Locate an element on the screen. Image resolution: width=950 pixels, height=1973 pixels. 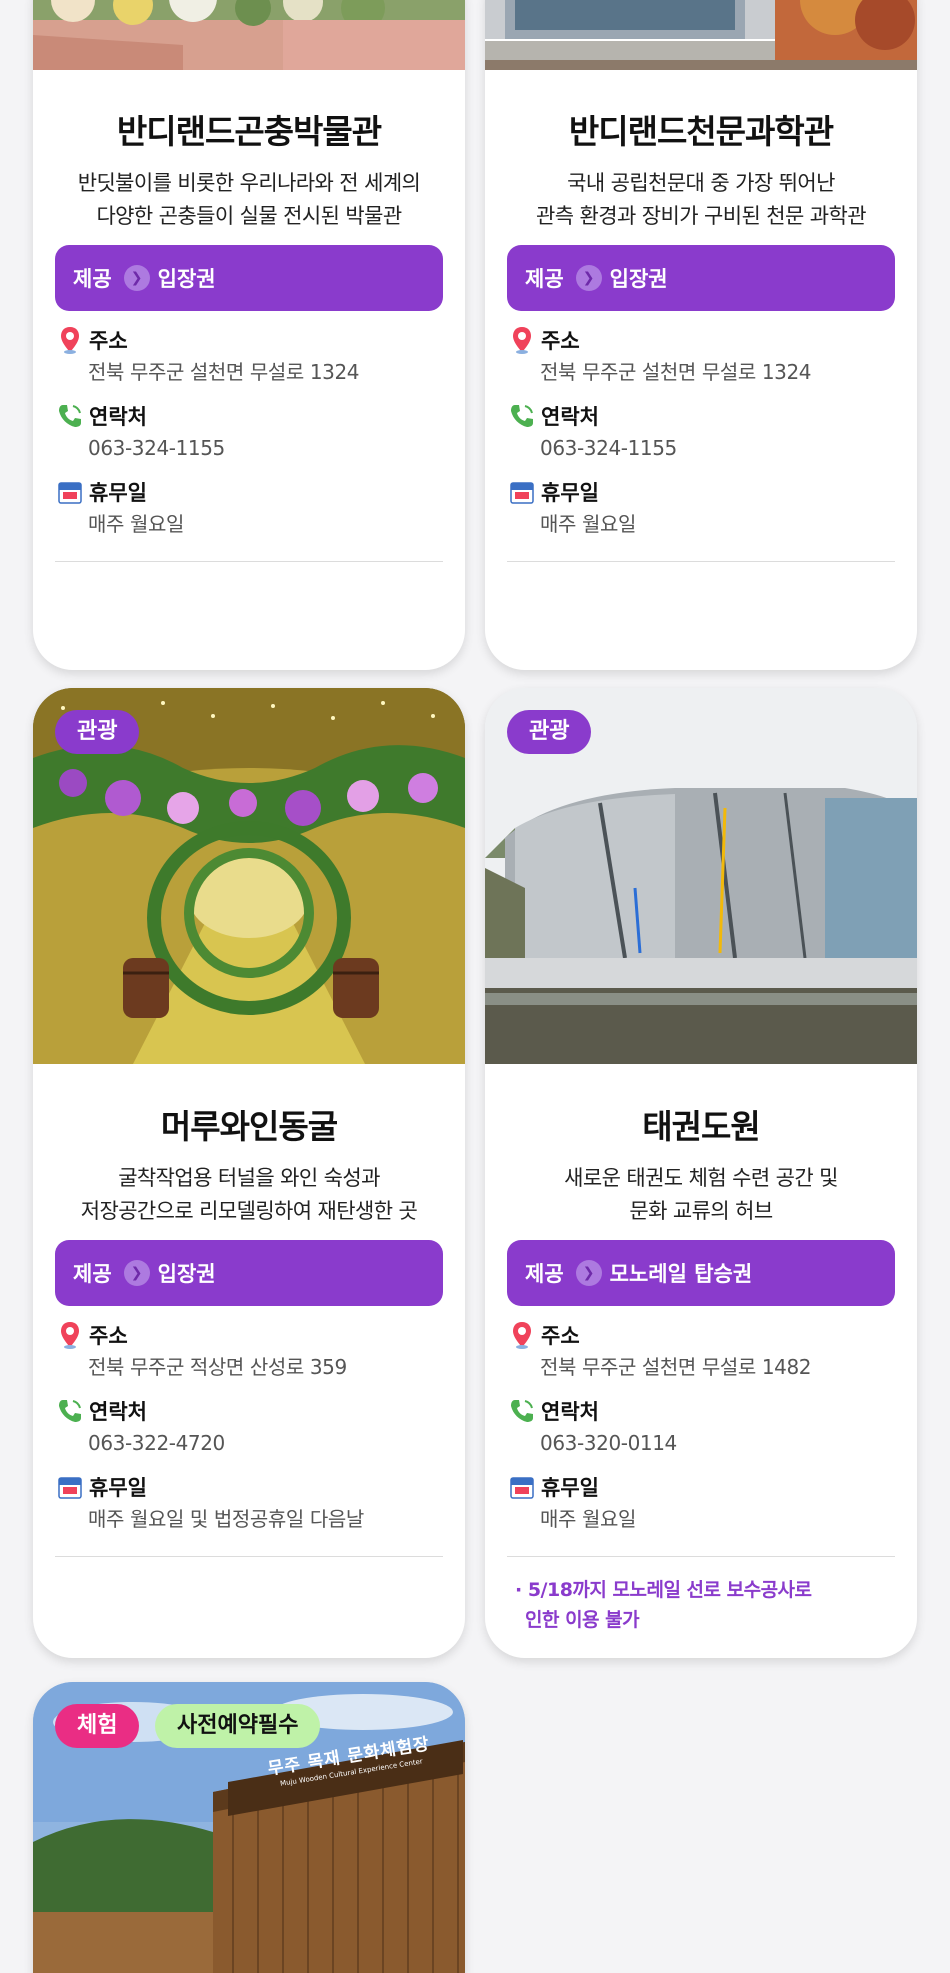
contact-value: 063-320-0114 is located at coordinates (608, 1443).